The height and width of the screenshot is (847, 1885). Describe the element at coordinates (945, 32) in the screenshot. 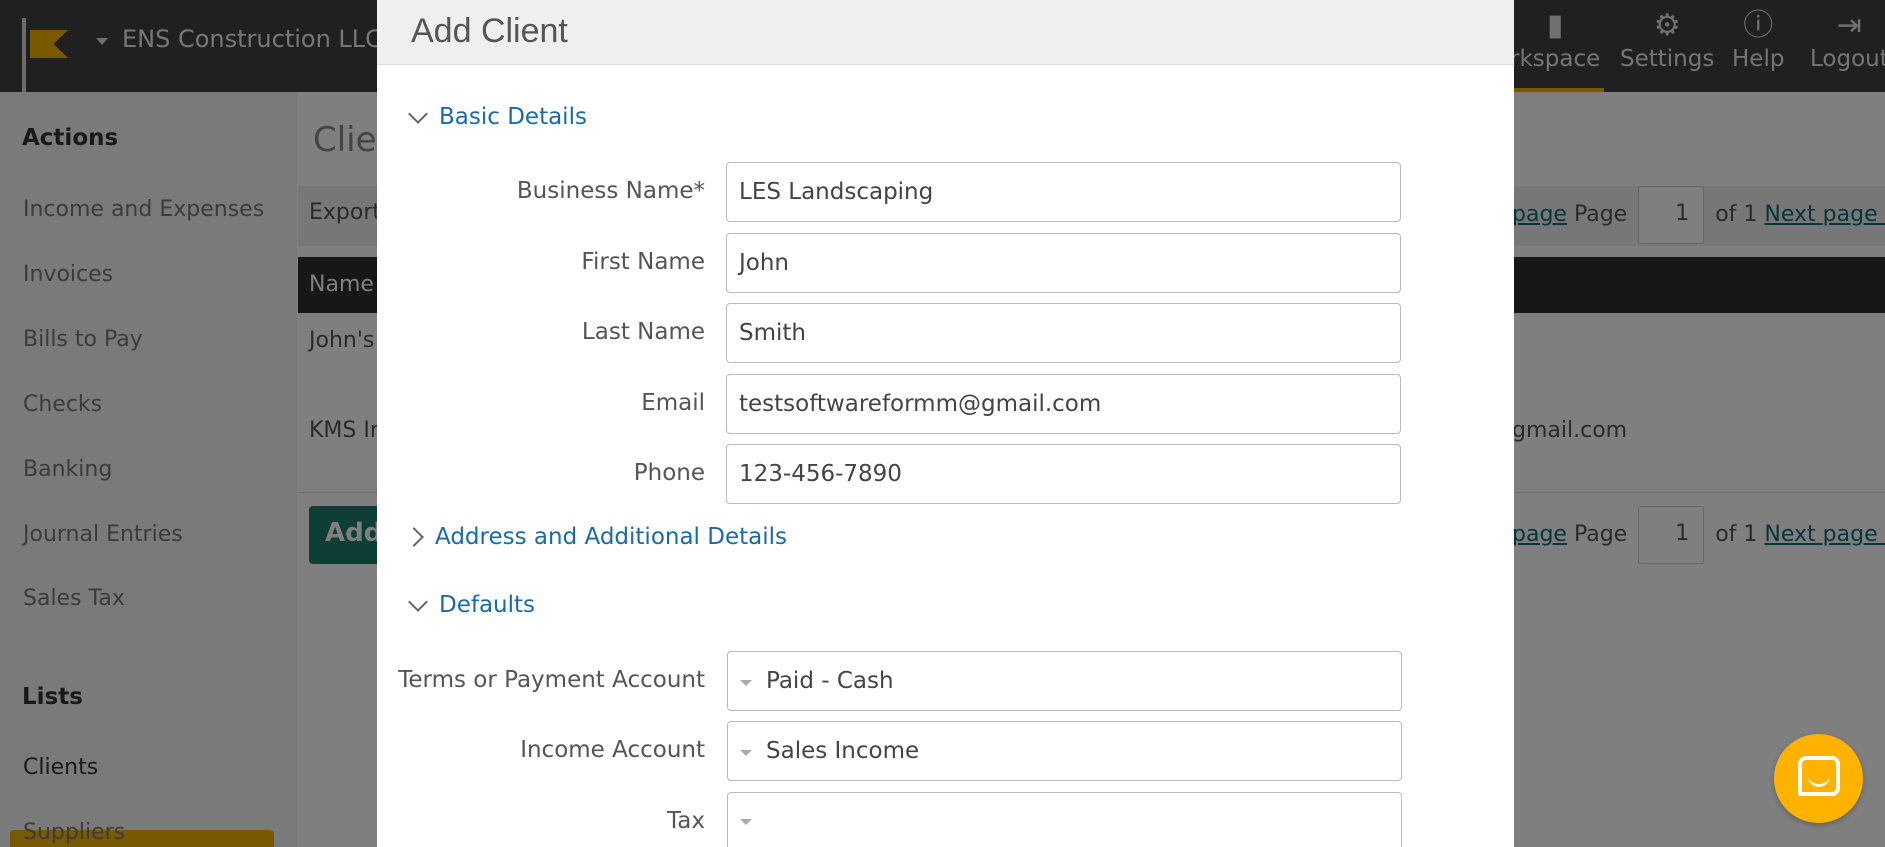

I see `dialog-header: Add Client` at that location.